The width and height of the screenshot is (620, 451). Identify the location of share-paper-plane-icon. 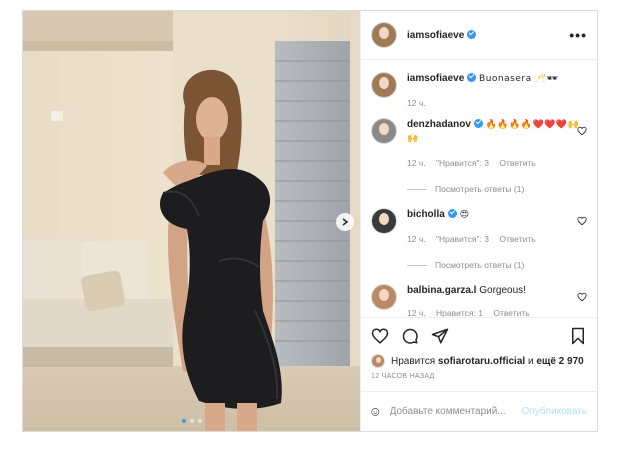
(440, 336).